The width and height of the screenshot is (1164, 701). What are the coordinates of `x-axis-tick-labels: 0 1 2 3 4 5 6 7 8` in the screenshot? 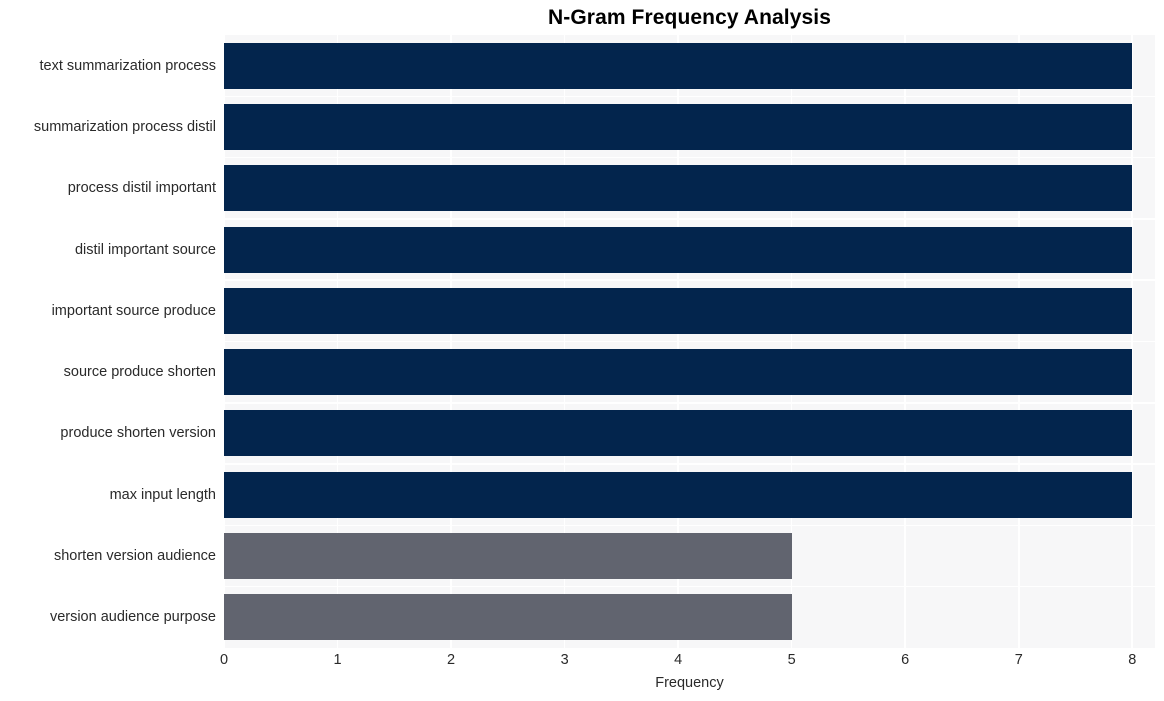 It's located at (582, 661).